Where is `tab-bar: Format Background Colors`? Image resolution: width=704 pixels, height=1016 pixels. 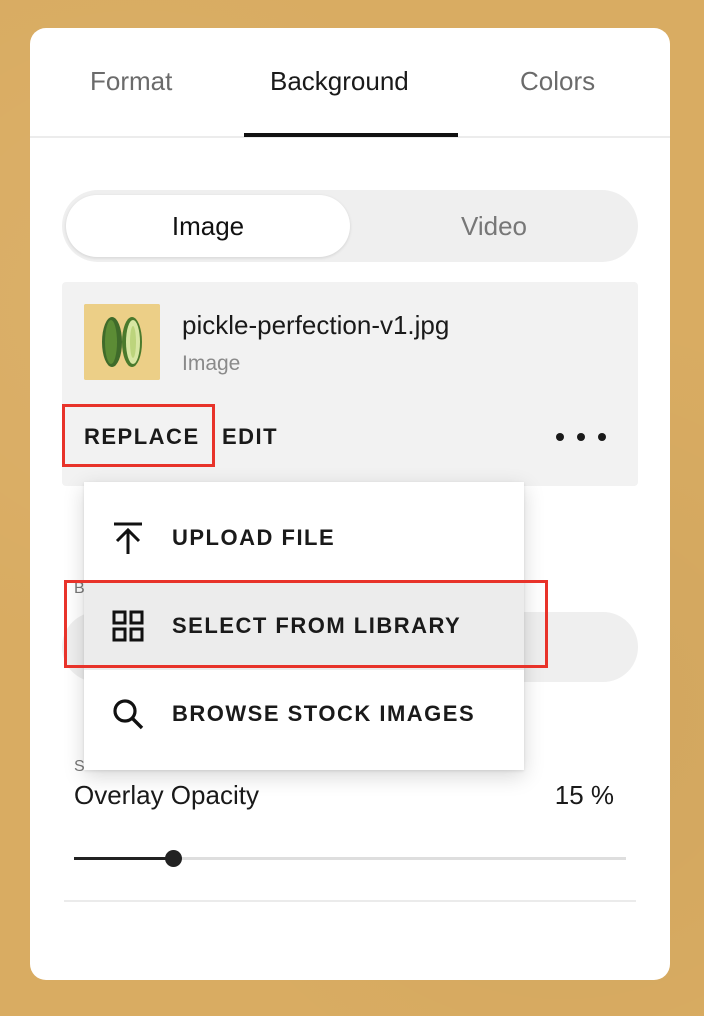
tab-bar: Format Background Colors is located at coordinates (350, 83).